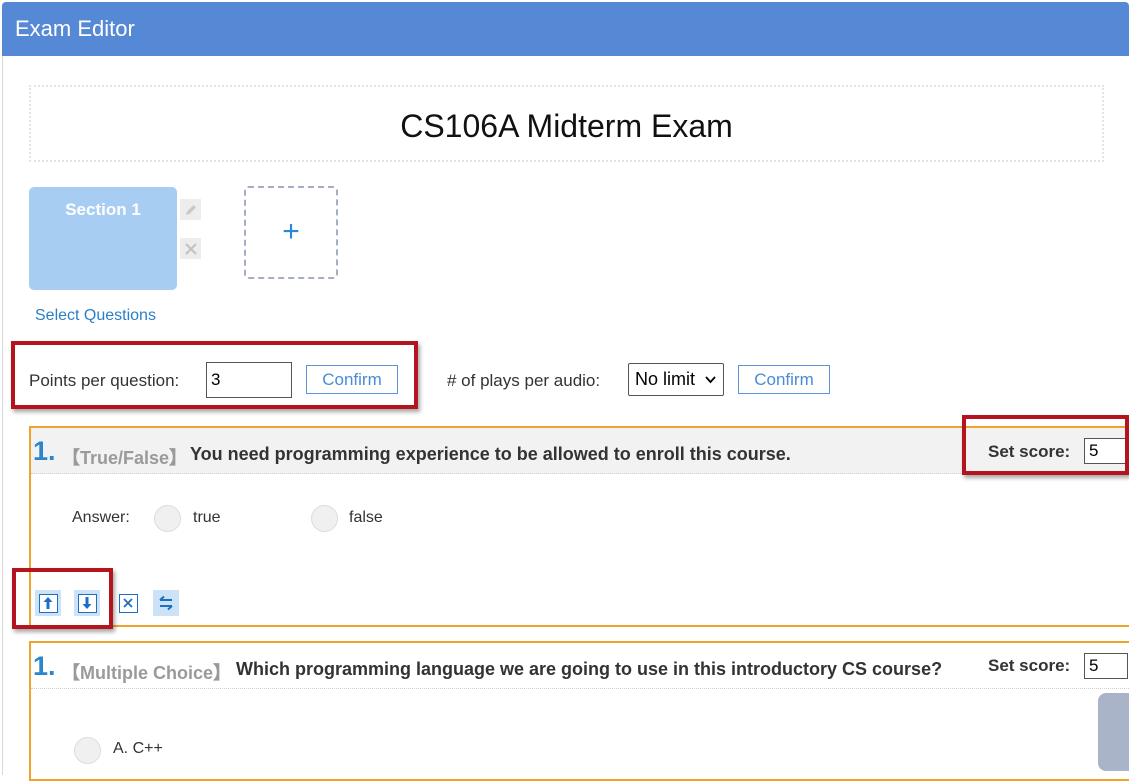 Image resolution: width=1129 pixels, height=781 pixels. I want to click on plays-confirm-button: Confirm, so click(784, 379).